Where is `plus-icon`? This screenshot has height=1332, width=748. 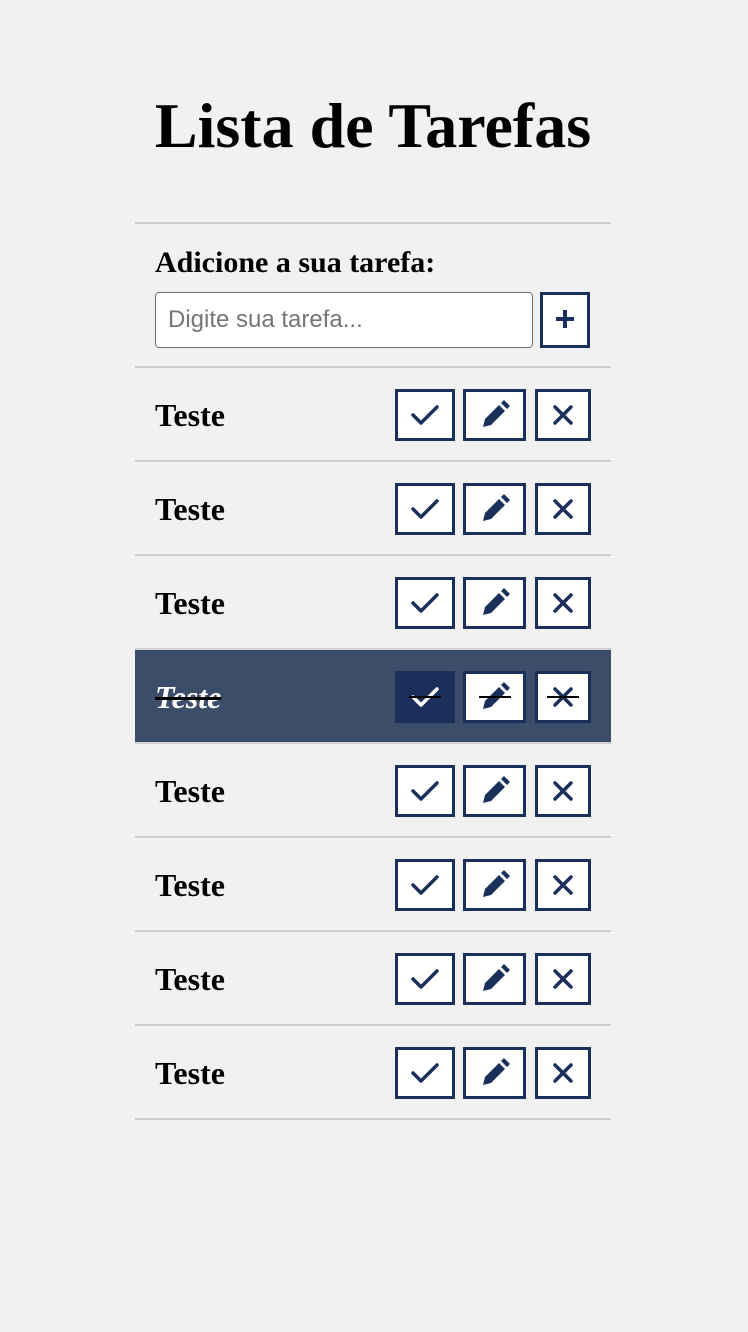 plus-icon is located at coordinates (565, 320).